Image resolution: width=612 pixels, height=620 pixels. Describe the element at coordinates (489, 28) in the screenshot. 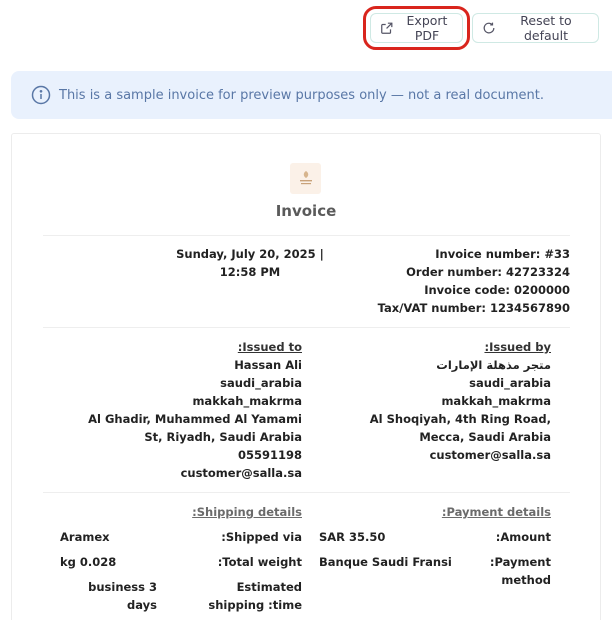

I see `refresh-icon` at that location.